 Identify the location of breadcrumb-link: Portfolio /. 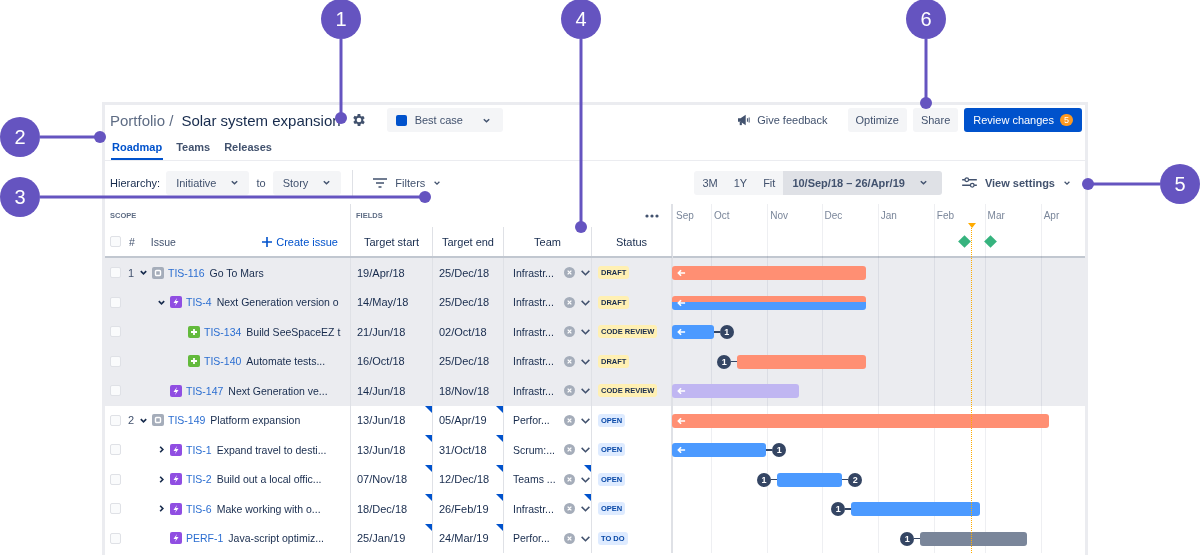
(142, 120).